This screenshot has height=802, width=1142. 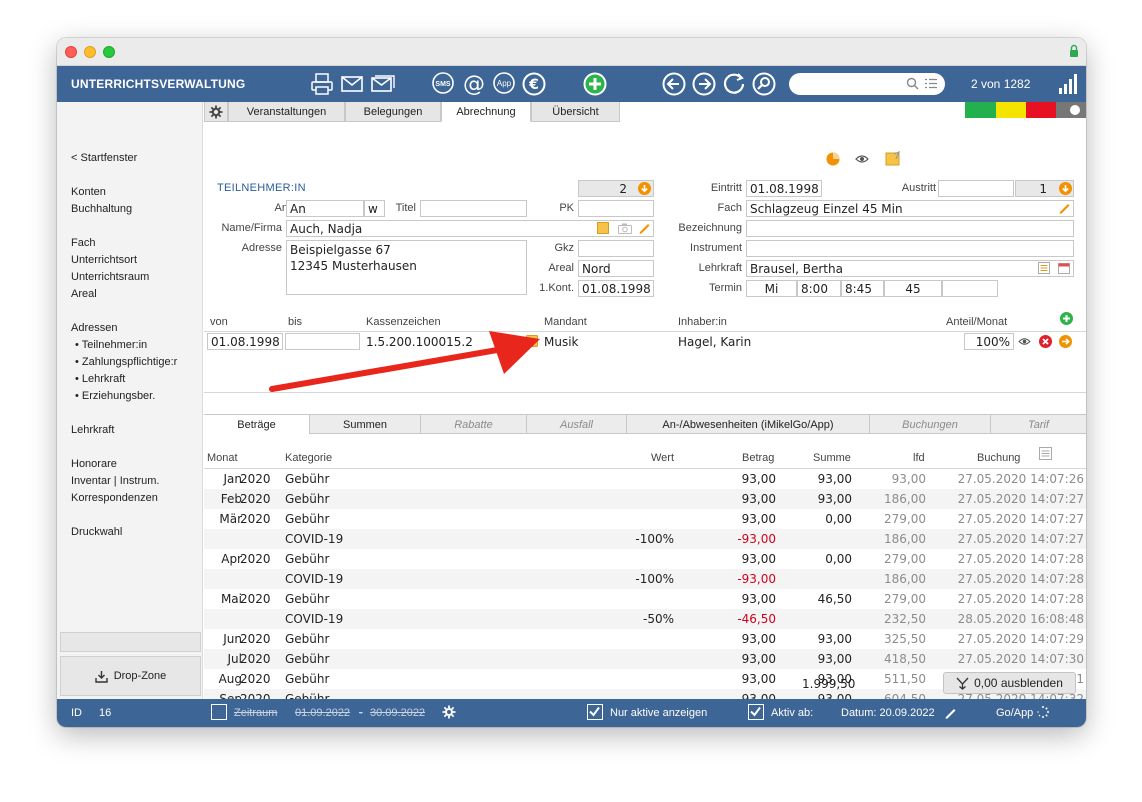 What do you see at coordinates (1038, 424) in the screenshot?
I see `btab-tarif: Tarif` at bounding box center [1038, 424].